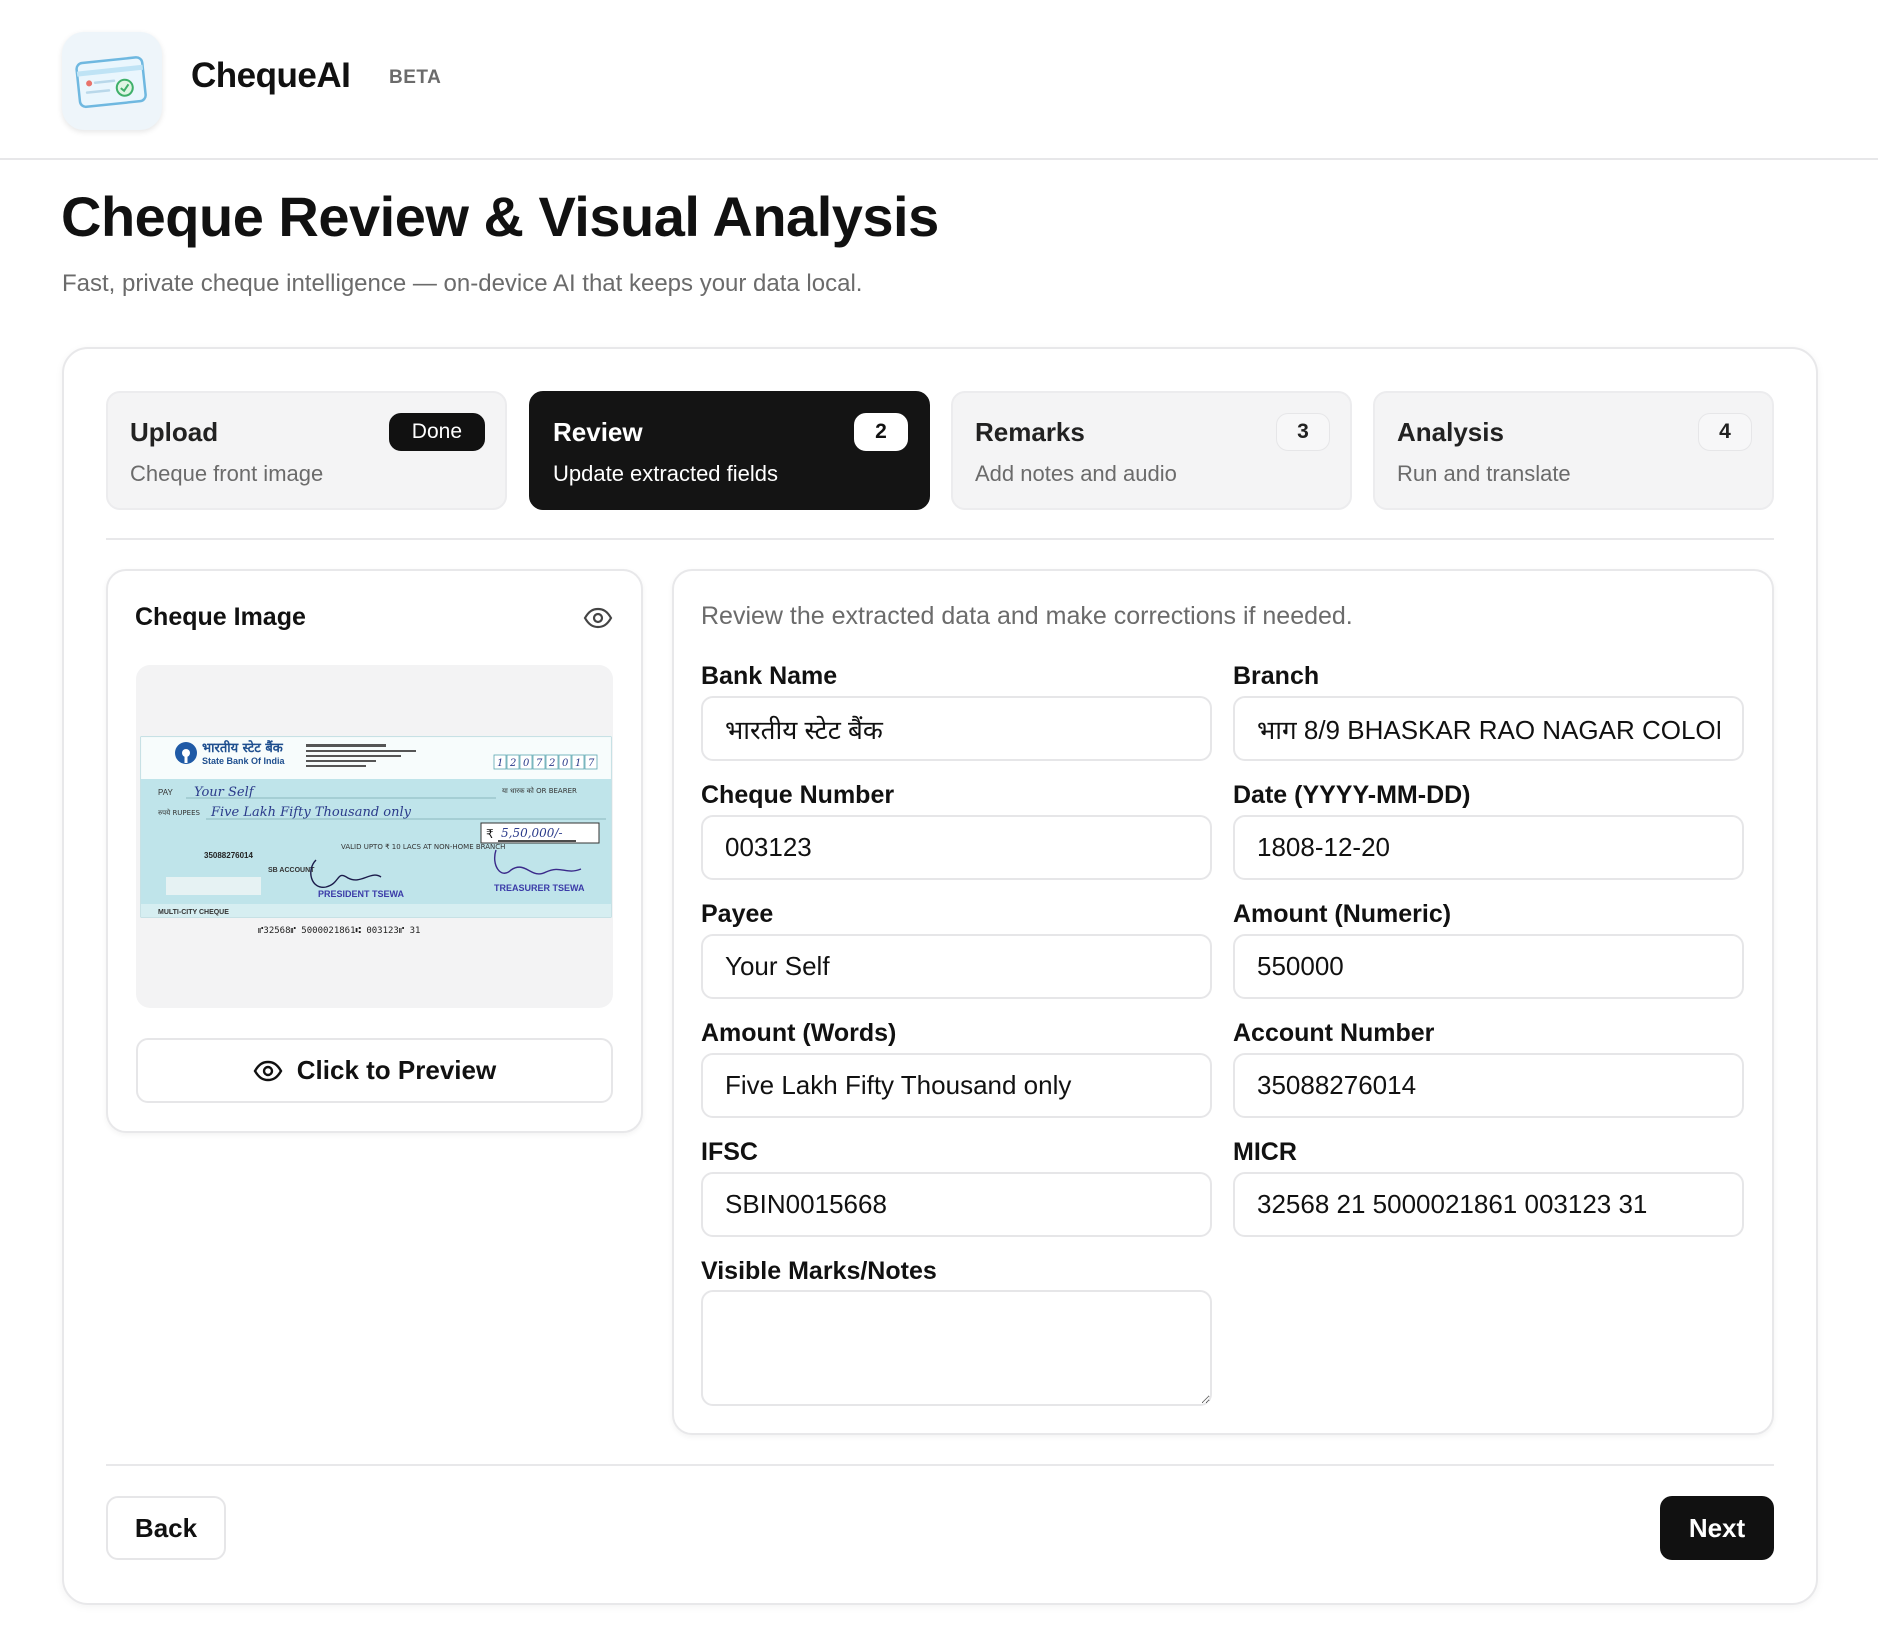  What do you see at coordinates (539, 888) in the screenshot?
I see `cheque-stamp-treasurer: TREASURER TSEWA` at bounding box center [539, 888].